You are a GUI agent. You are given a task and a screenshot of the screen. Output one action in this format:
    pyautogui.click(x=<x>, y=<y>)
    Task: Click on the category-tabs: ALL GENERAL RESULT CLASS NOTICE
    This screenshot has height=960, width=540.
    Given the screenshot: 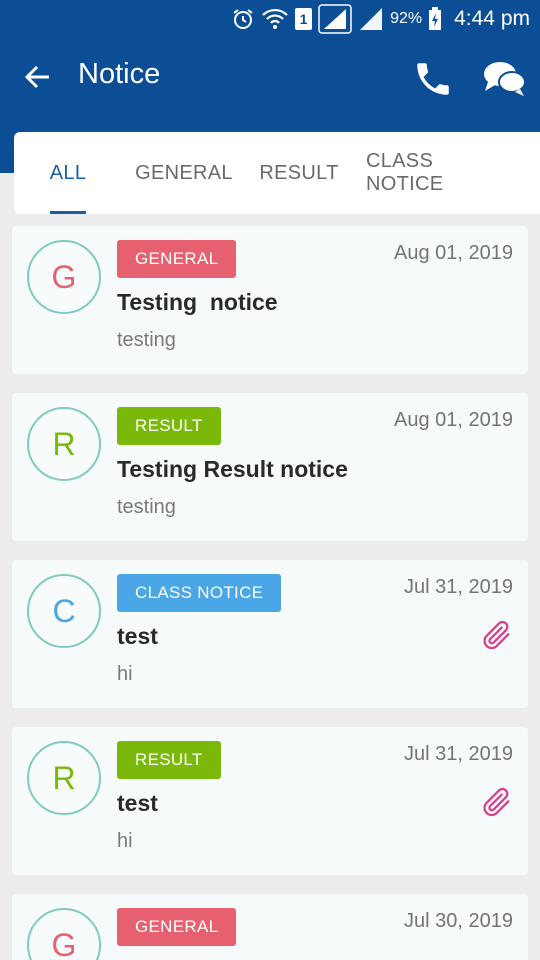 What is the action you would take?
    pyautogui.click(x=277, y=173)
    